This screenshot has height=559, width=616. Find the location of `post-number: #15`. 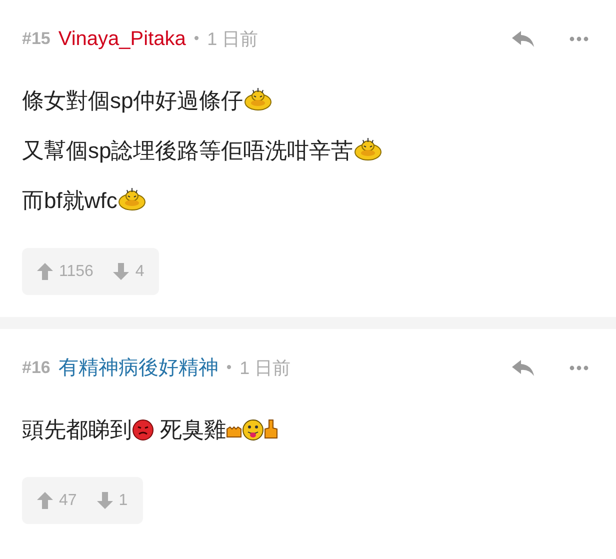

post-number: #15 is located at coordinates (36, 39).